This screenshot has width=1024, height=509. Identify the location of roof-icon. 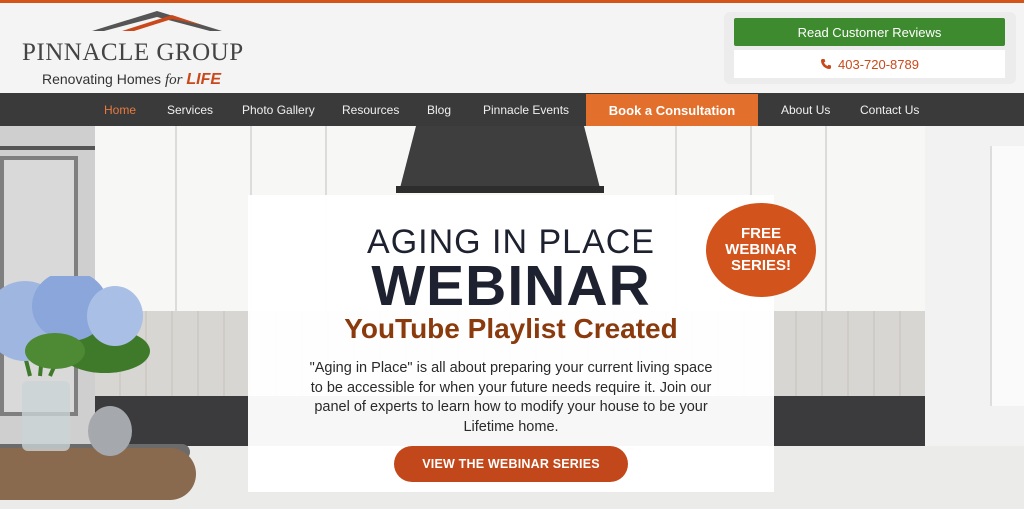
(157, 21).